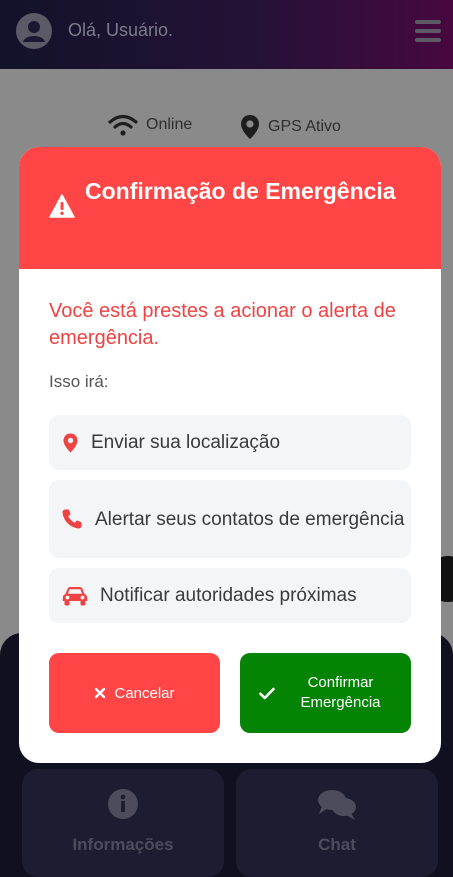 Image resolution: width=453 pixels, height=877 pixels. I want to click on confirm-emergency-button: Confirmar Emergência, so click(325, 693).